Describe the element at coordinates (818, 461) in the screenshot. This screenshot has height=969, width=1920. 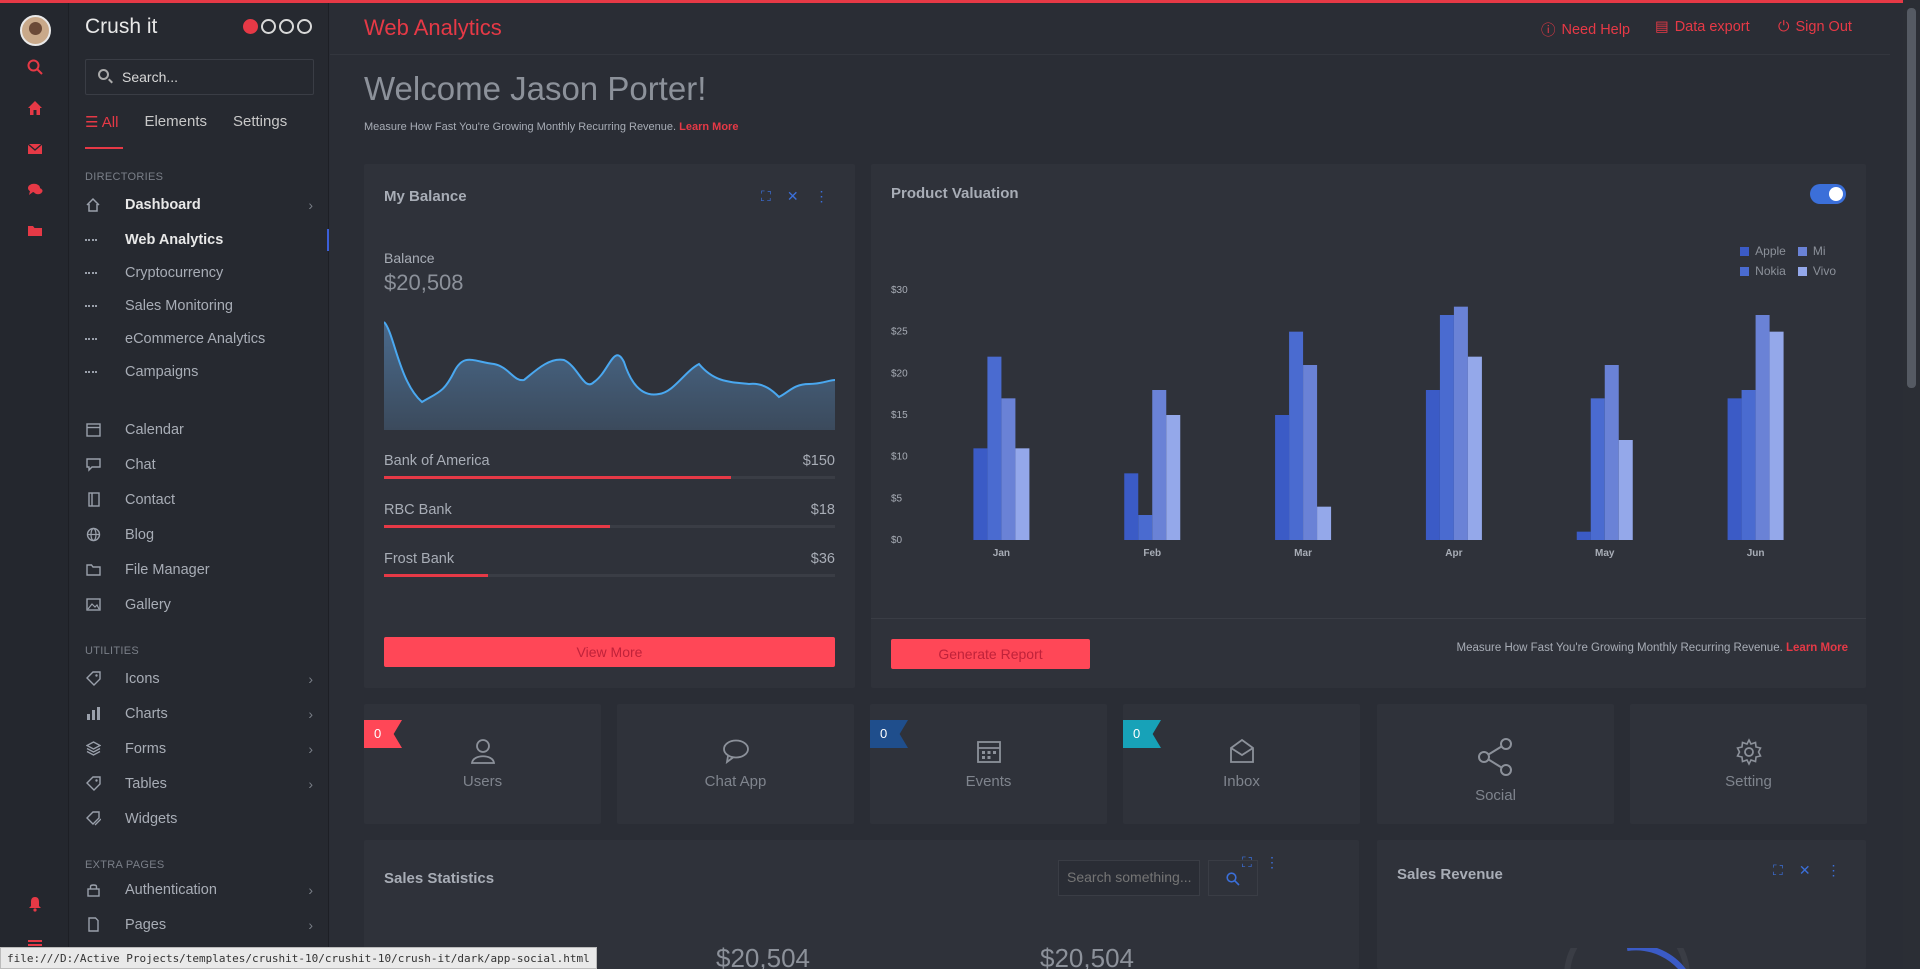
I see `bank-amount: $150` at that location.